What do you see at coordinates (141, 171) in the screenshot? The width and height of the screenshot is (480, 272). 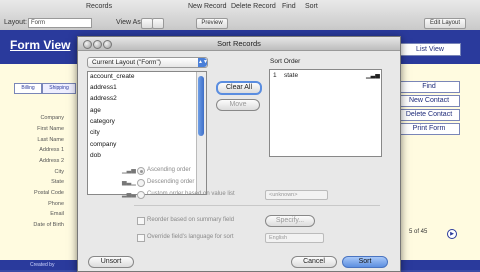 I see `ascending-radio` at bounding box center [141, 171].